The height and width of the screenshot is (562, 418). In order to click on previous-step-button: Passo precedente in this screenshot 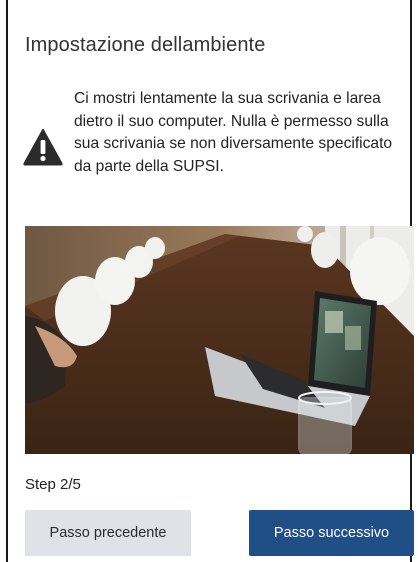, I will do `click(108, 533)`.